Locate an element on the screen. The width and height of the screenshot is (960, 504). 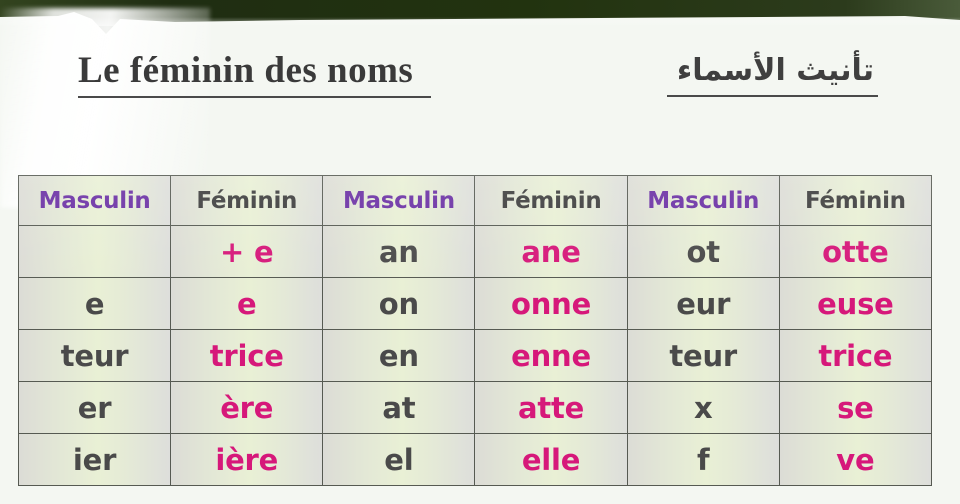
cell-masculine: er is located at coordinates (94, 407).